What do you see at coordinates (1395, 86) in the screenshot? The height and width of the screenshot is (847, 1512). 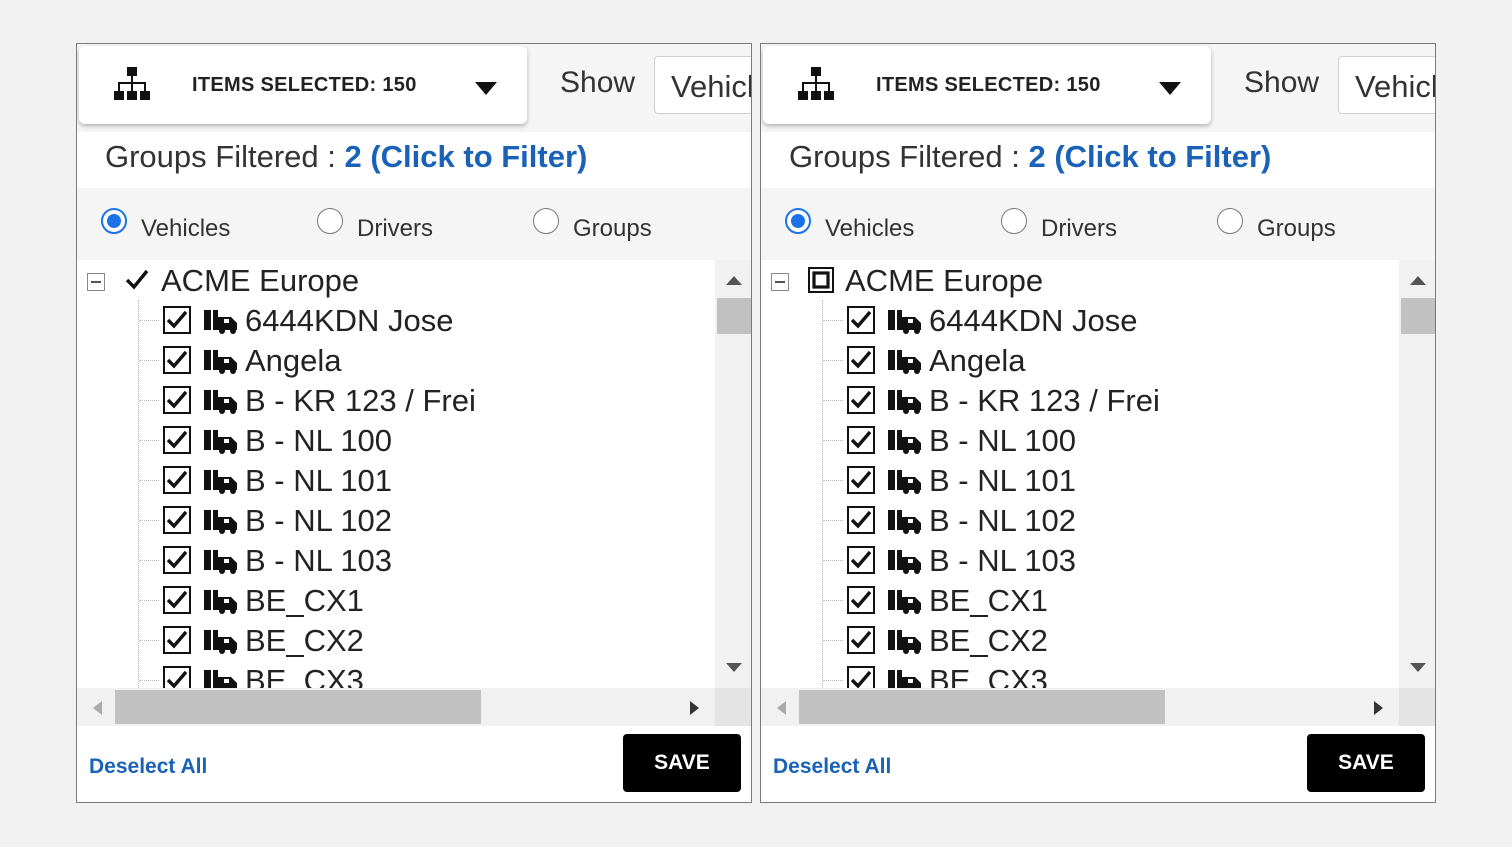 I see `show-select-value: Vehicl` at bounding box center [1395, 86].